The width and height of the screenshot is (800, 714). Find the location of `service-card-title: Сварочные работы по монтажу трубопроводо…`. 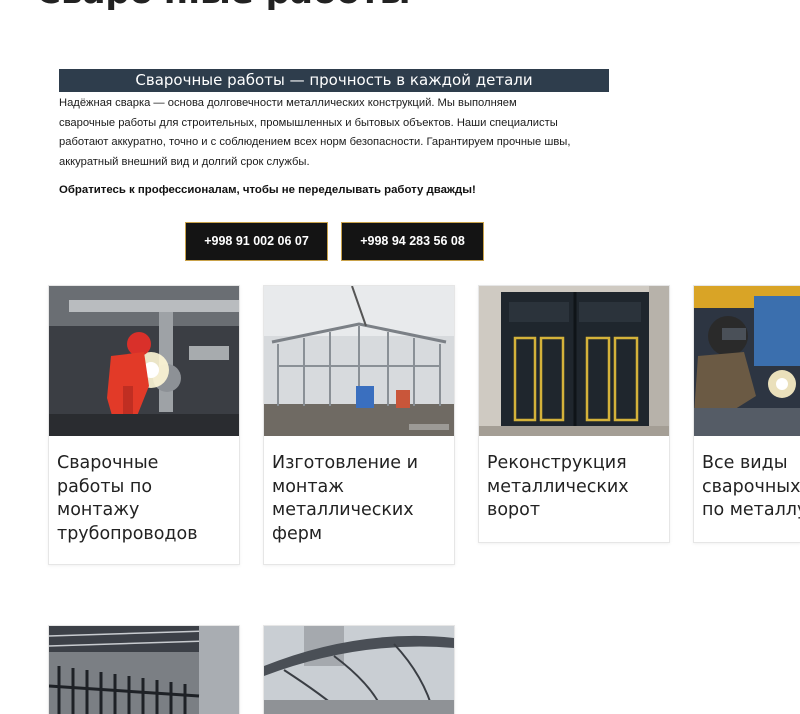

service-card-title: Сварочные работы по монтажу трубопроводо… is located at coordinates (145, 499).